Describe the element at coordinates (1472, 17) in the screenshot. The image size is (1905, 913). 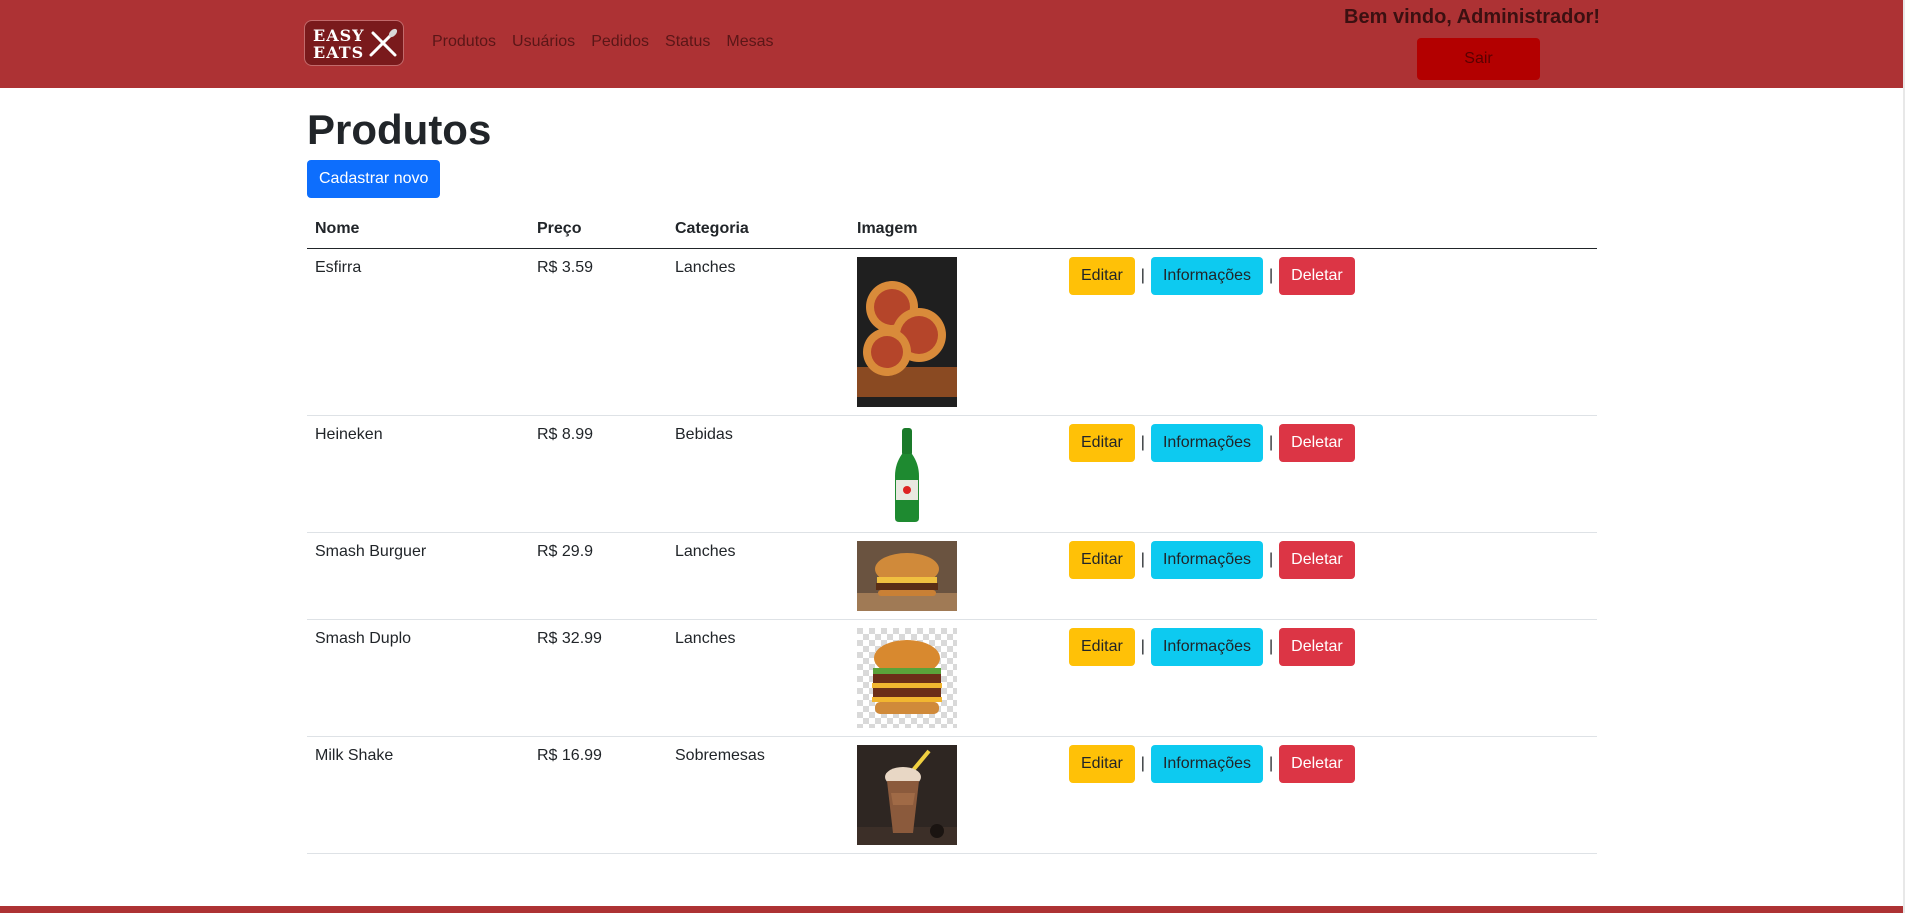
I see `welcome-message: Bem vindo, Administrador!` at that location.